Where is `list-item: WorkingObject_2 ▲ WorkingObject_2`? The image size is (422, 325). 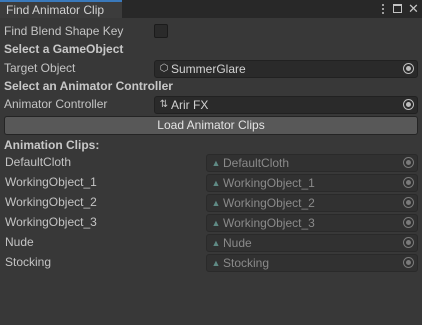 list-item: WorkingObject_2 ▲ WorkingObject_2 is located at coordinates (211, 202).